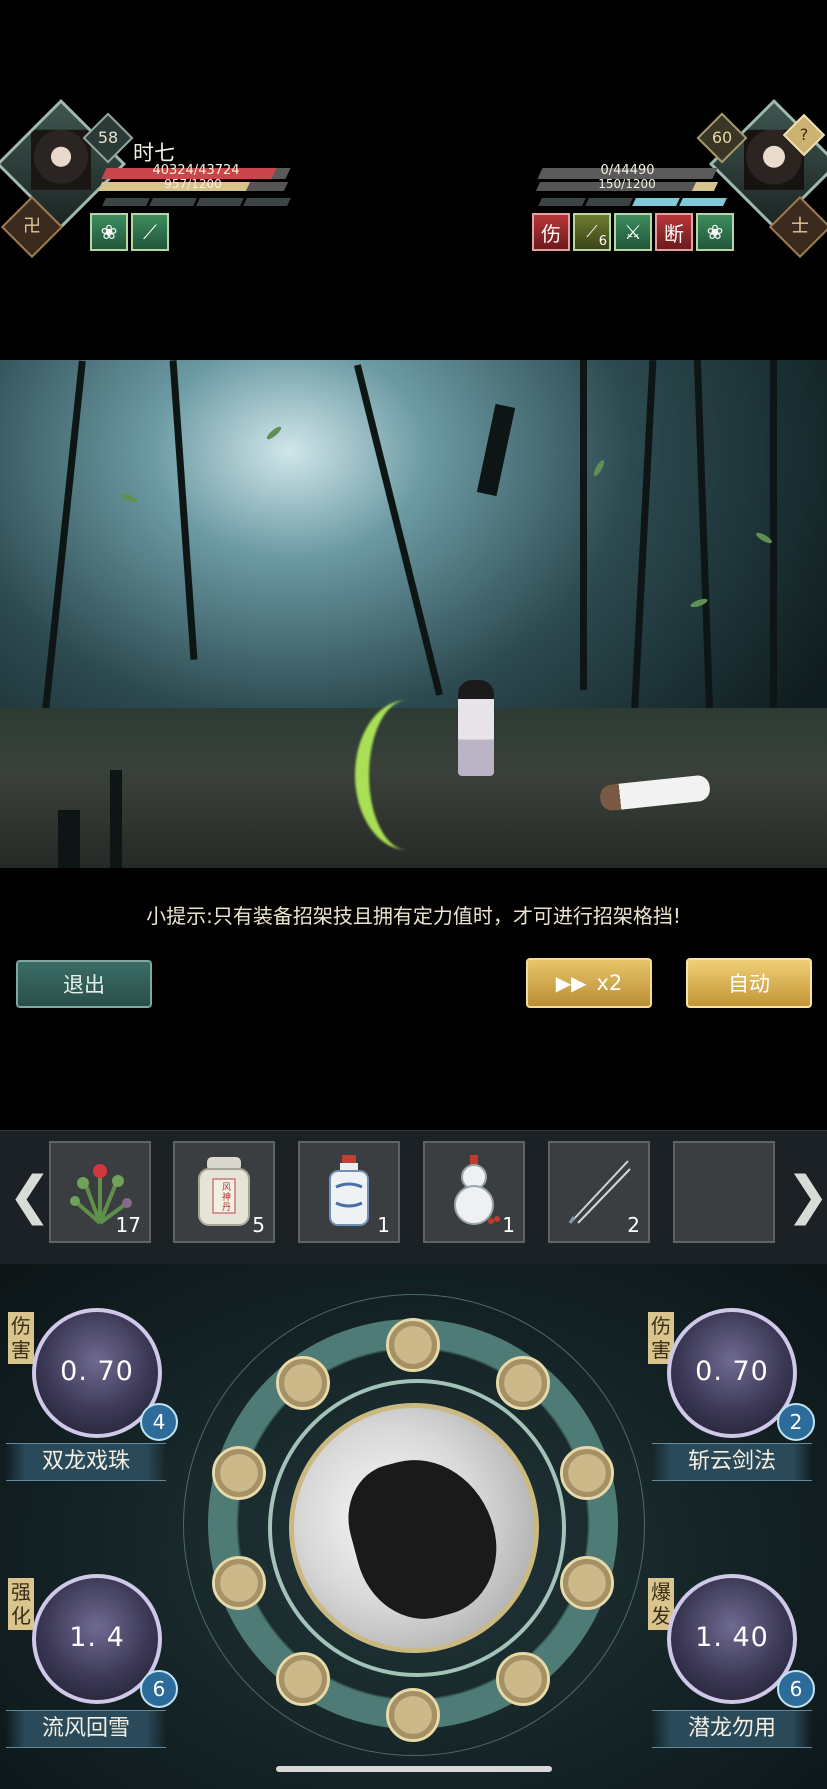 This screenshot has width=827, height=1789. I want to click on avatar, so click(61, 159).